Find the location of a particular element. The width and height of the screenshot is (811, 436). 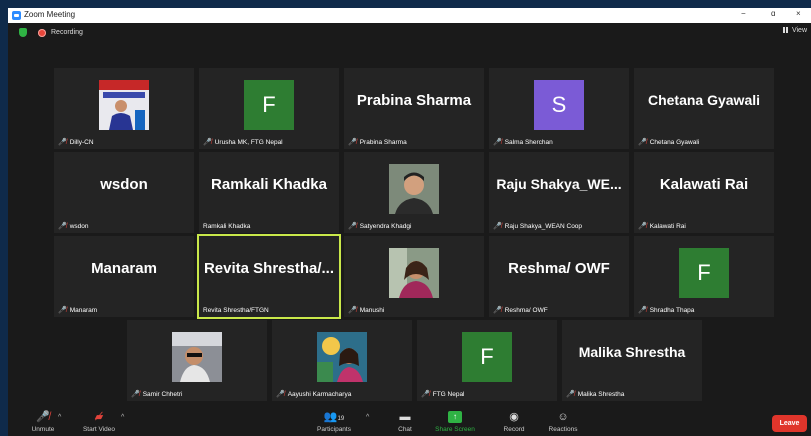

record-icon: ◉ is located at coordinates (514, 417).